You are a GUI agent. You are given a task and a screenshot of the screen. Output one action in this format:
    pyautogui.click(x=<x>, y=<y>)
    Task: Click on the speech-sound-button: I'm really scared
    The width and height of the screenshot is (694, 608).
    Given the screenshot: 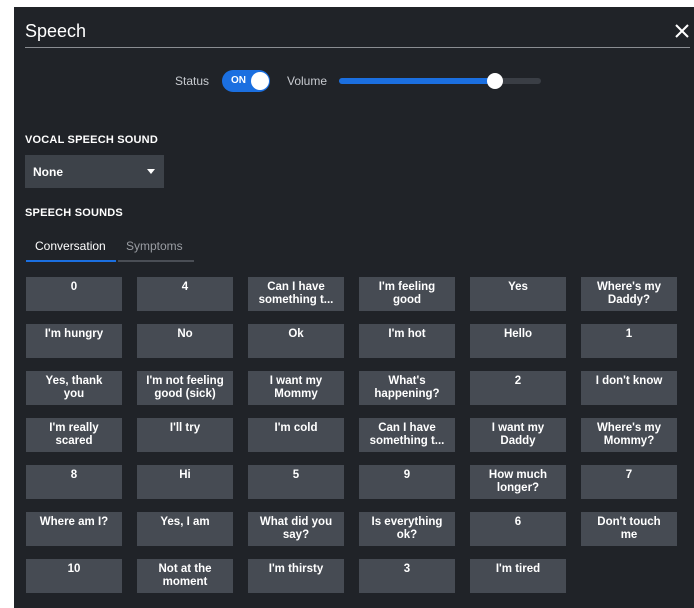 What is the action you would take?
    pyautogui.click(x=74, y=435)
    